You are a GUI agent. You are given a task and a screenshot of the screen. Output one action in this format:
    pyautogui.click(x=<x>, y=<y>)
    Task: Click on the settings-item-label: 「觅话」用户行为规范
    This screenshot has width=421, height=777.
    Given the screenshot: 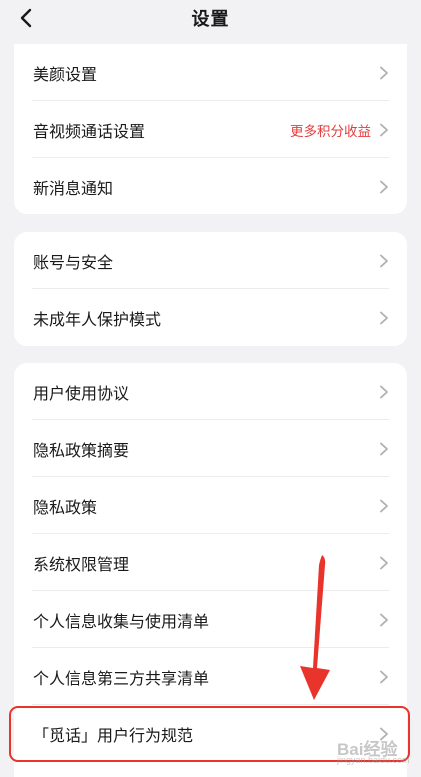 What is the action you would take?
    pyautogui.click(x=113, y=735)
    